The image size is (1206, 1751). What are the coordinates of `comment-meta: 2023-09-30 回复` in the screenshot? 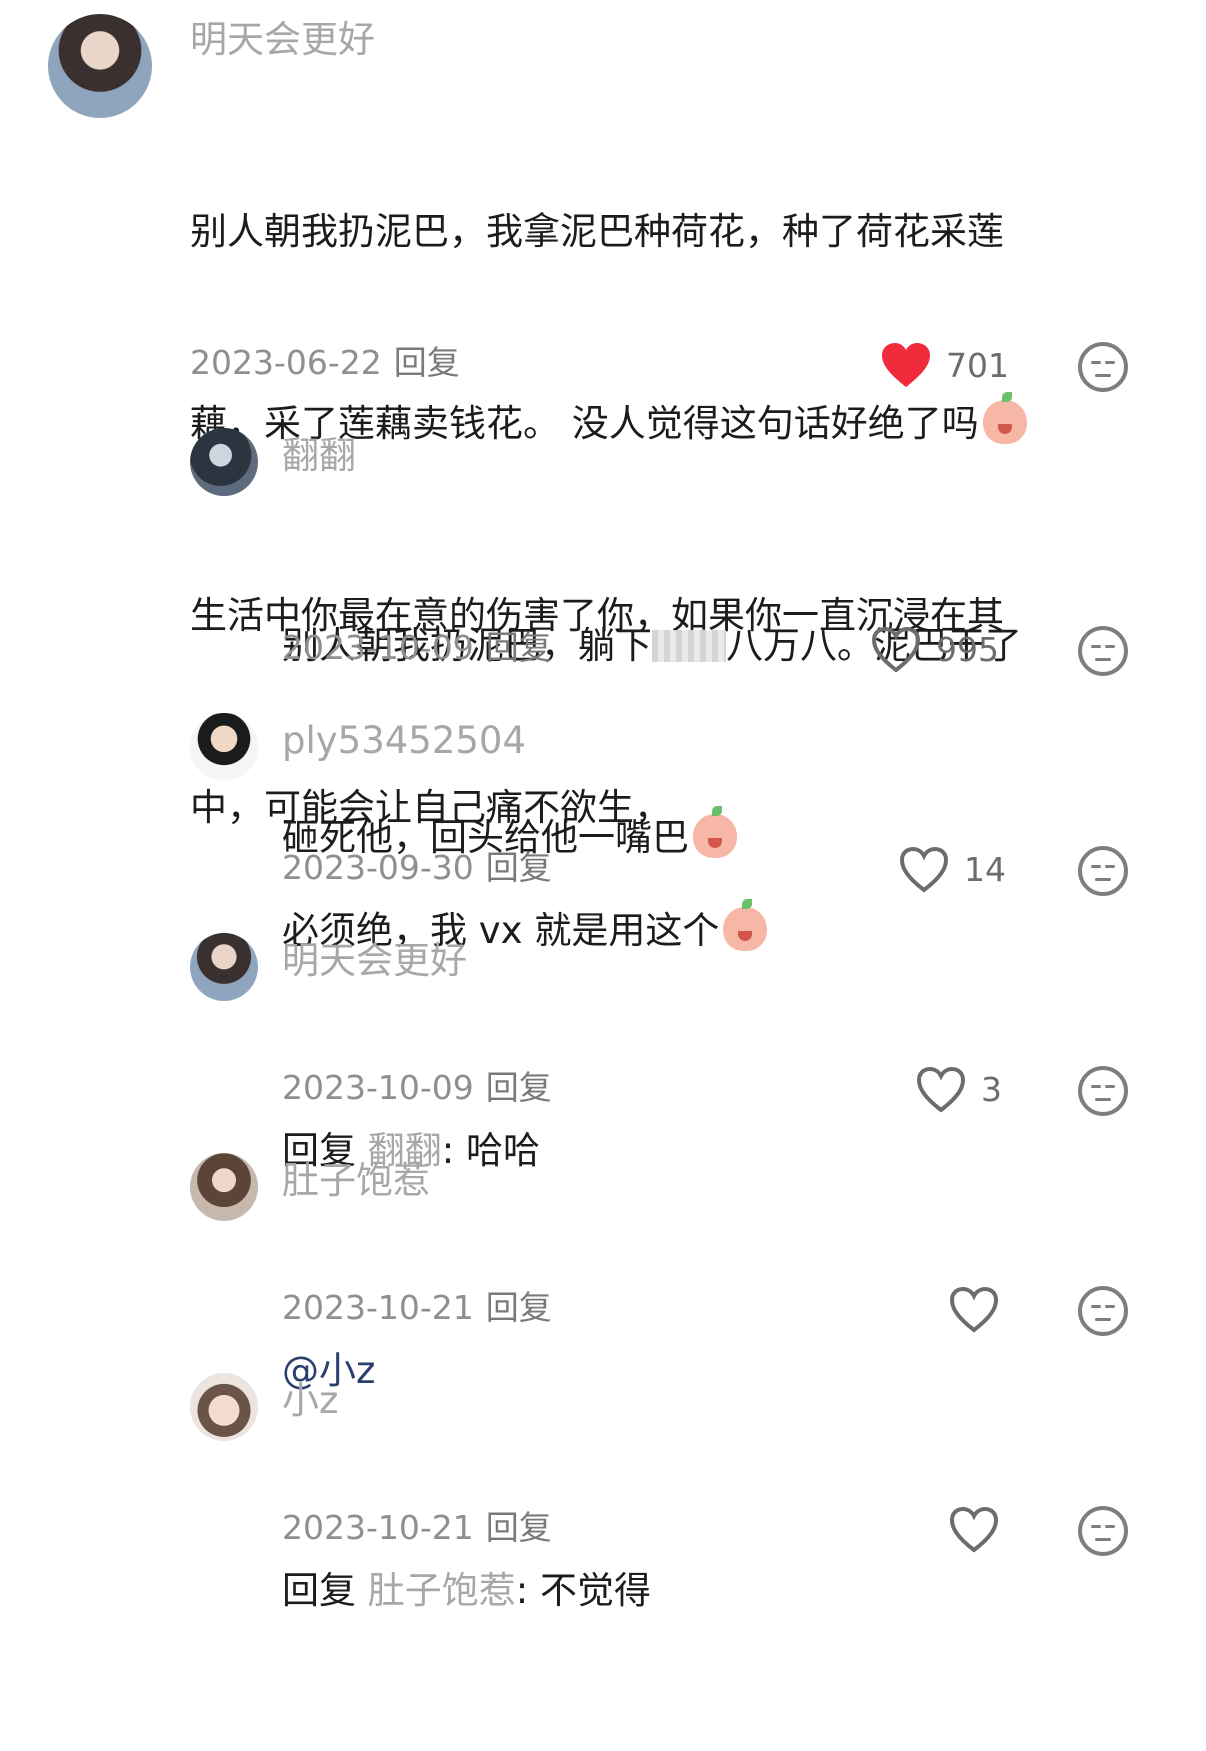 It's located at (417, 868).